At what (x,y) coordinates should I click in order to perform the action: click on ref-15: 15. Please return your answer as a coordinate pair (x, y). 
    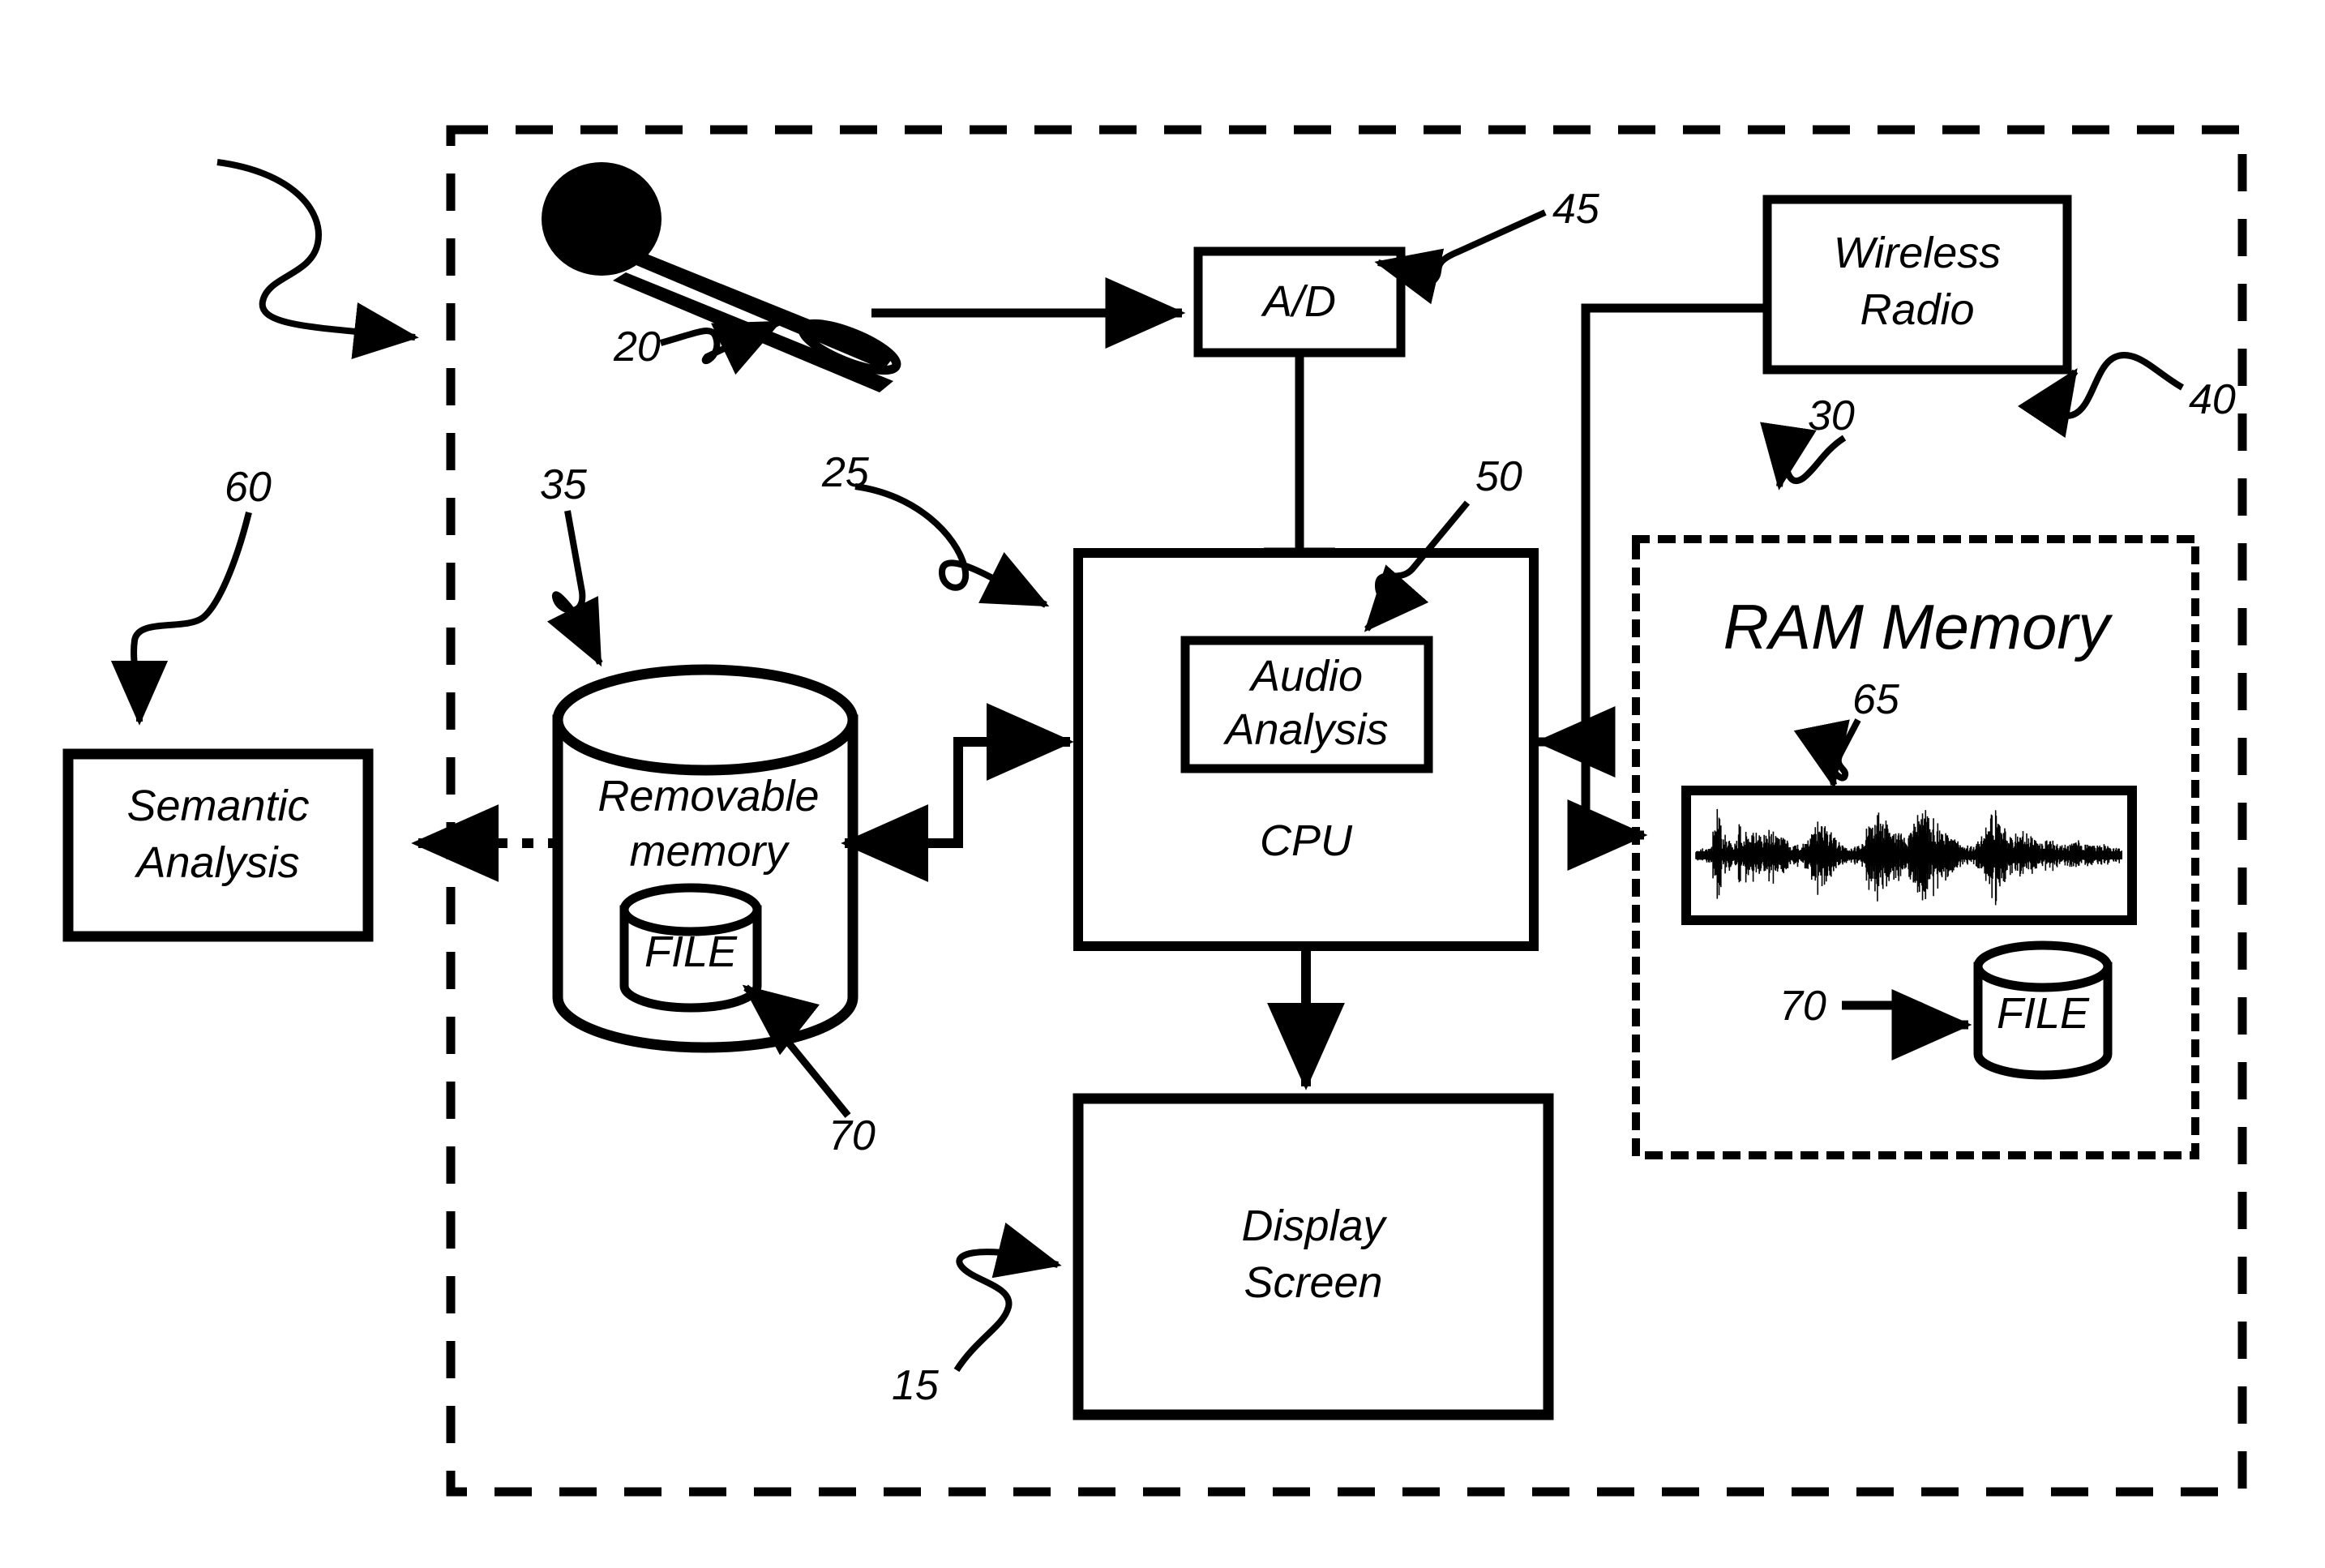
    Looking at the image, I should click on (916, 1385).